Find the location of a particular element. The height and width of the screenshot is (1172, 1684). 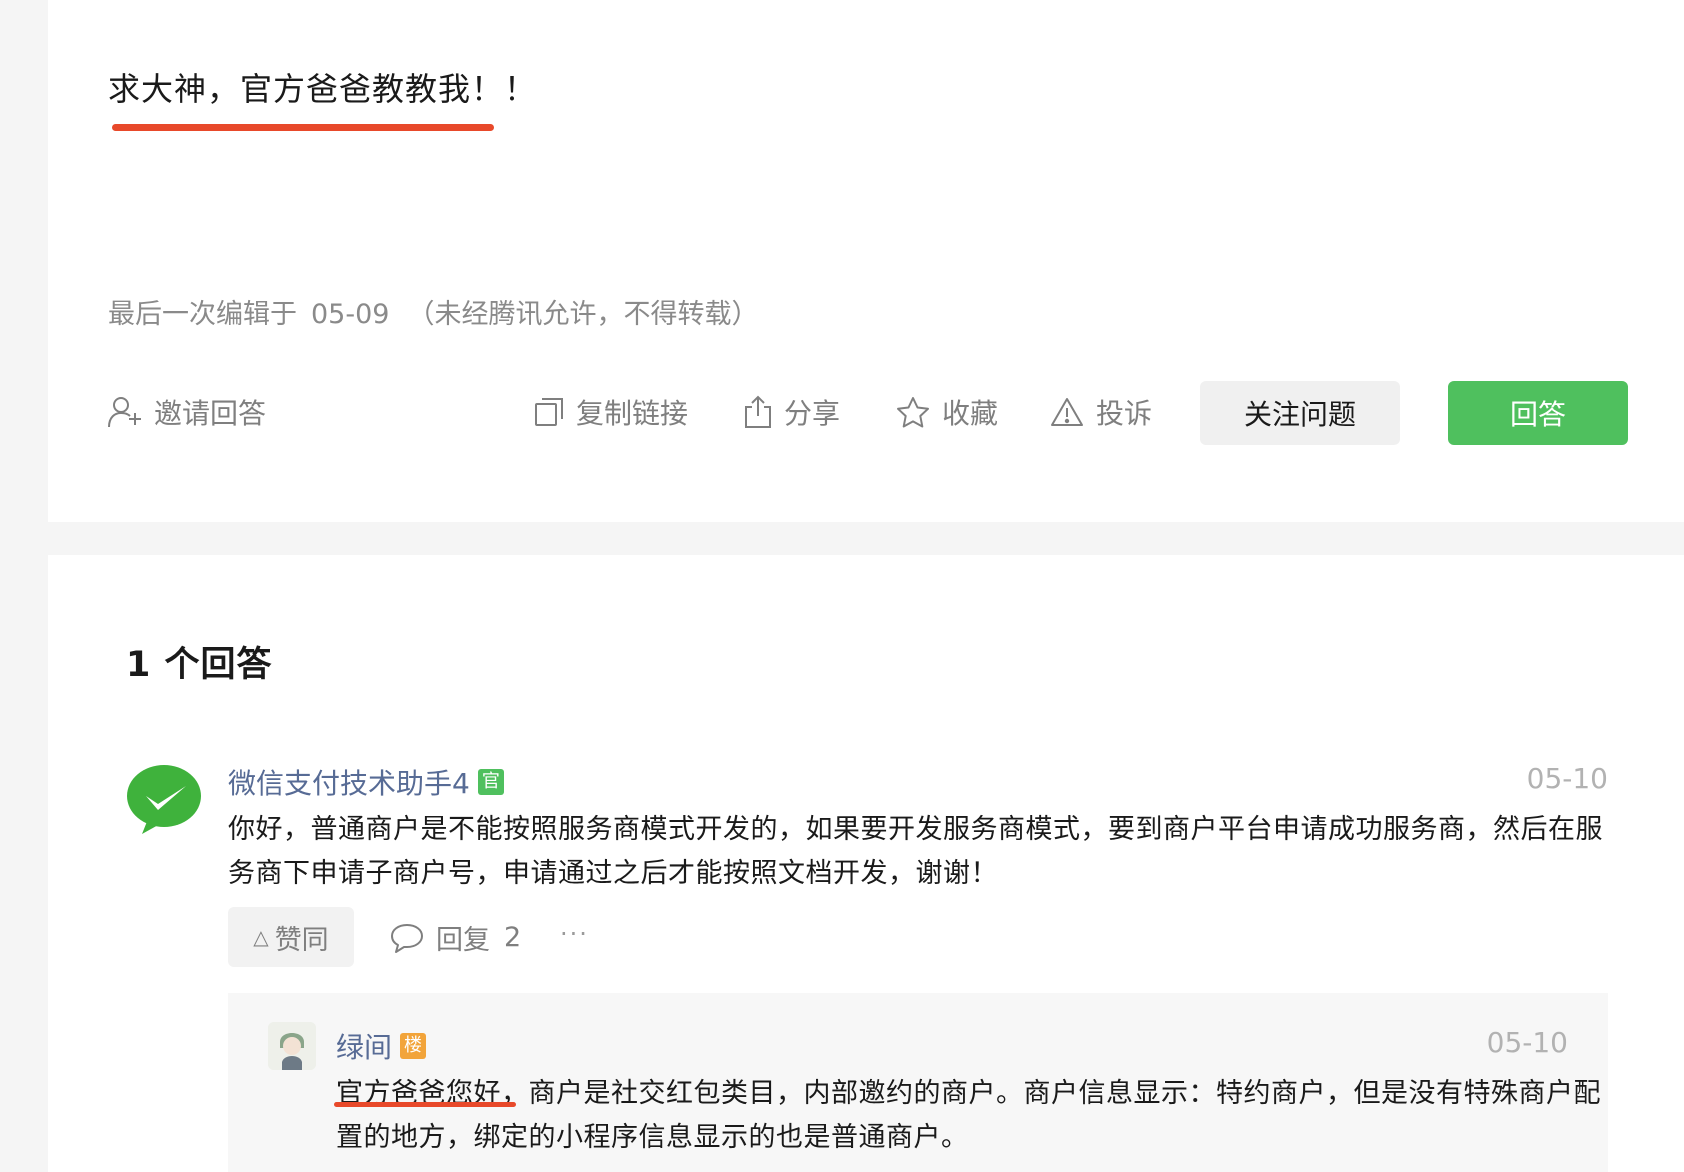

report-label: 投诉 is located at coordinates (1124, 413).